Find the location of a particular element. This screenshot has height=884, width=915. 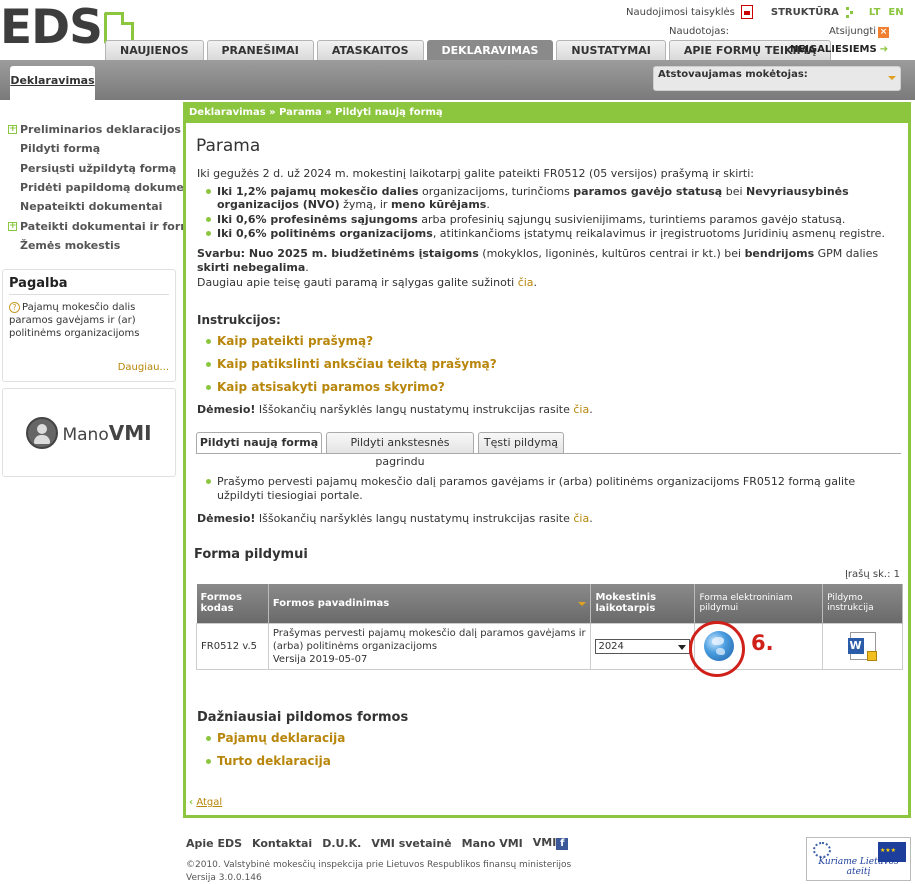

sidebar-item-persiusti: Persiųsti užpildytą formą is located at coordinates (88, 168).